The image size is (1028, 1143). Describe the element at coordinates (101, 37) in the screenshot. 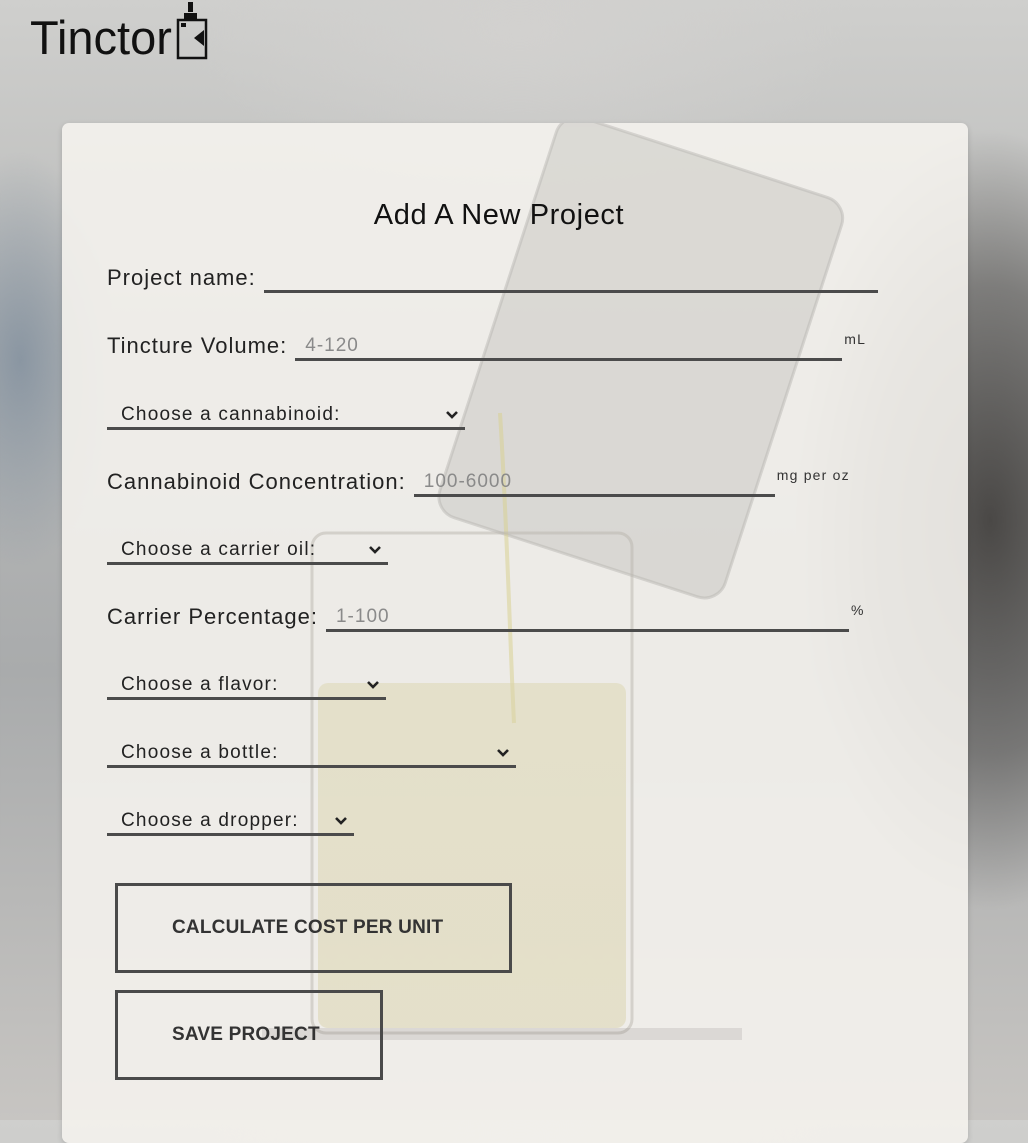

I see `logo-text: Tinctor` at that location.